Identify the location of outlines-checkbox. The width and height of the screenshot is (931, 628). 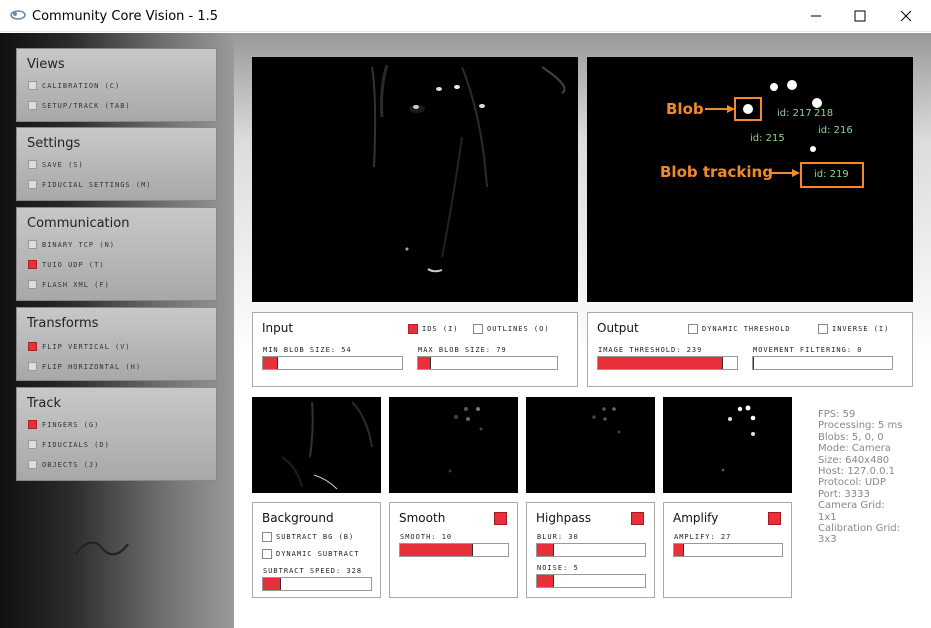
(478, 329).